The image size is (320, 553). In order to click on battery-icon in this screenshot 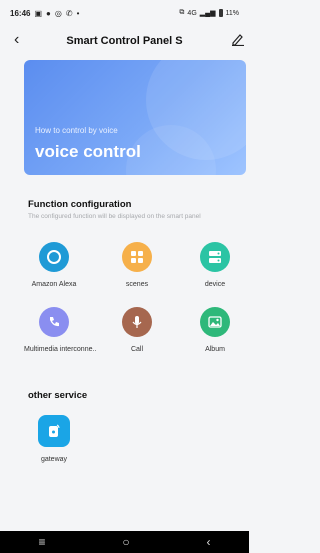, I will do `click(220, 13)`.